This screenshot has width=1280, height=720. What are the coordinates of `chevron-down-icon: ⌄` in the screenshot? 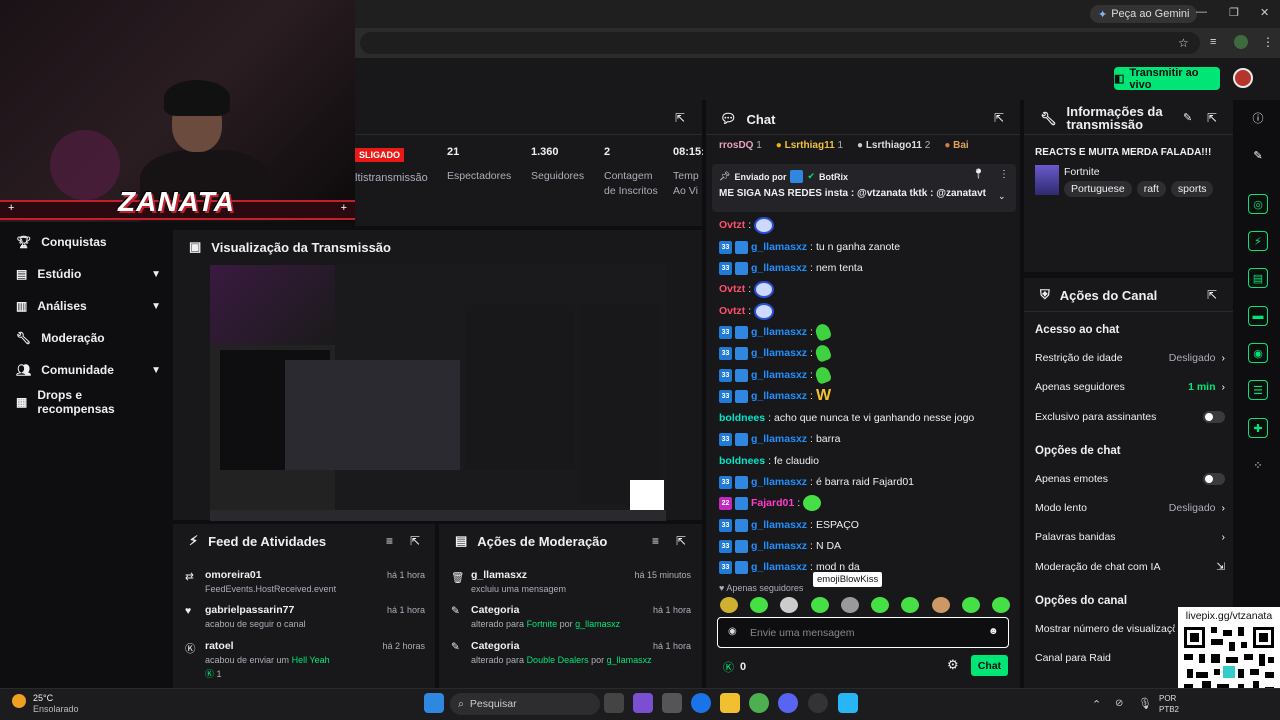 It's located at (1002, 196).